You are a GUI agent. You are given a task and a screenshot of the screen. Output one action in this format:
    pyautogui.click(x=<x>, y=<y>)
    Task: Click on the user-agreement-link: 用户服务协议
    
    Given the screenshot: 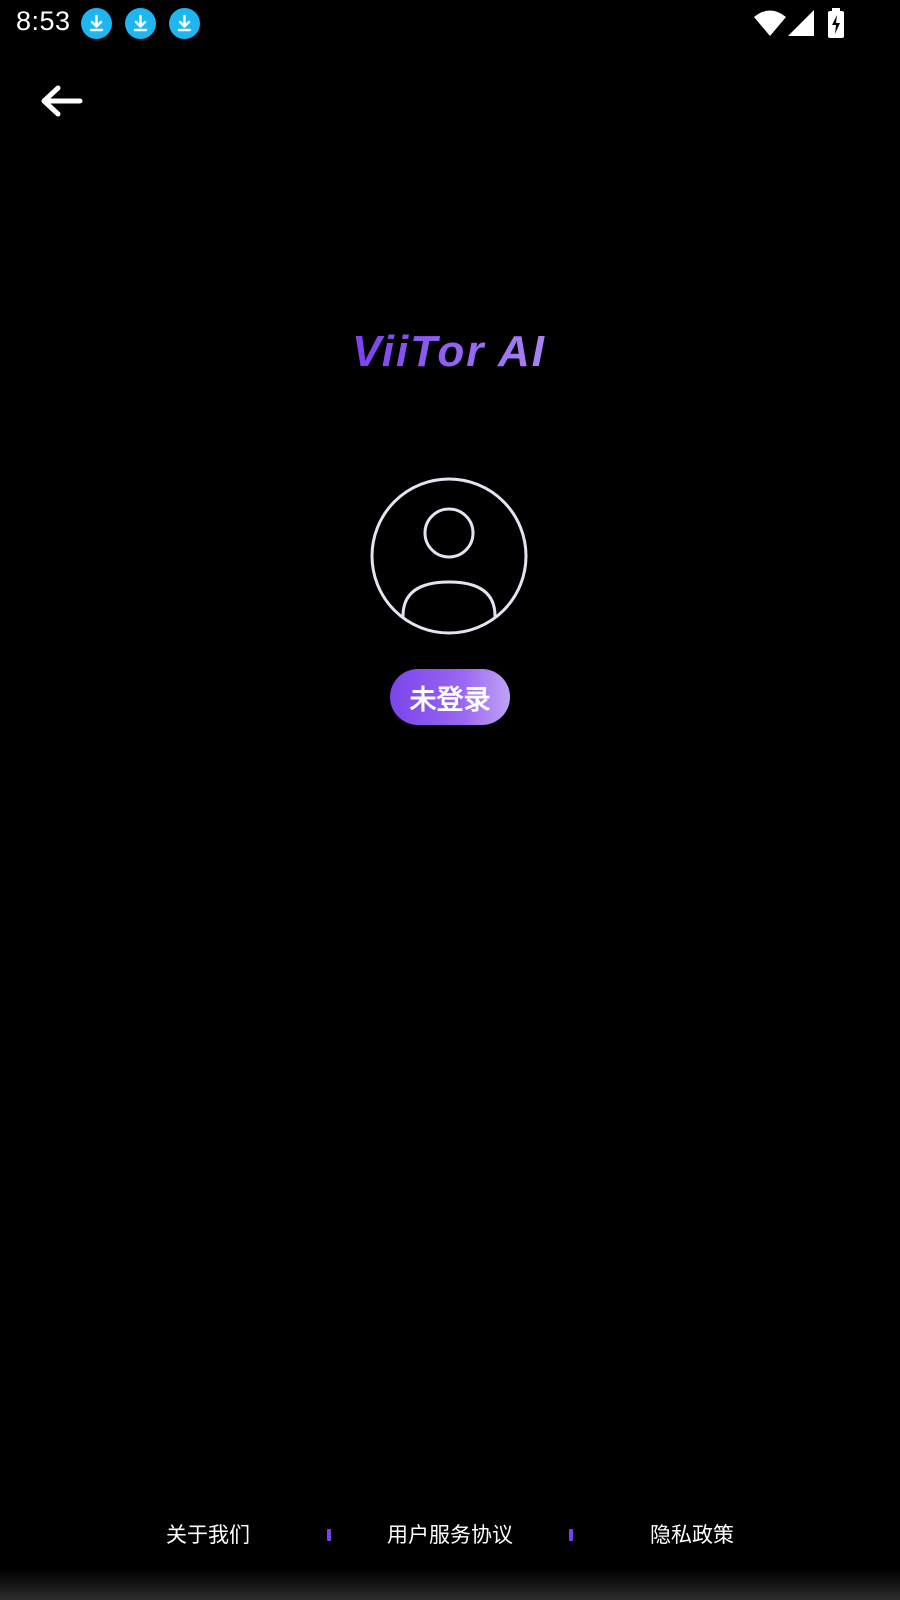 What is the action you would take?
    pyautogui.click(x=450, y=1535)
    